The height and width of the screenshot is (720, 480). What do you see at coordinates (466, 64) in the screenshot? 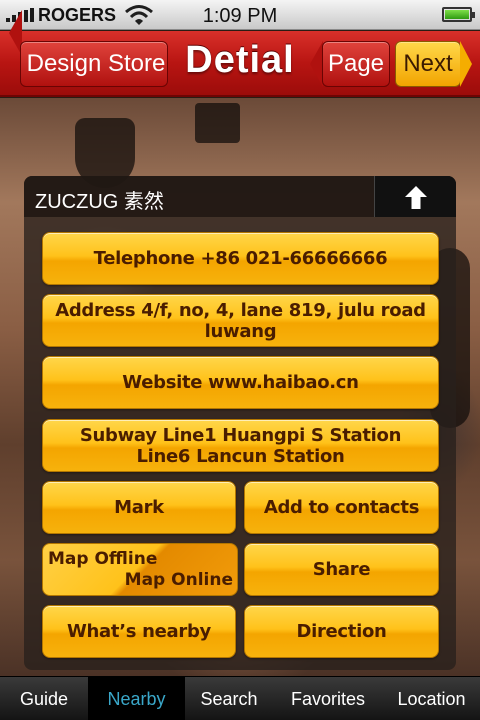
I see `next-arrow-icon` at bounding box center [466, 64].